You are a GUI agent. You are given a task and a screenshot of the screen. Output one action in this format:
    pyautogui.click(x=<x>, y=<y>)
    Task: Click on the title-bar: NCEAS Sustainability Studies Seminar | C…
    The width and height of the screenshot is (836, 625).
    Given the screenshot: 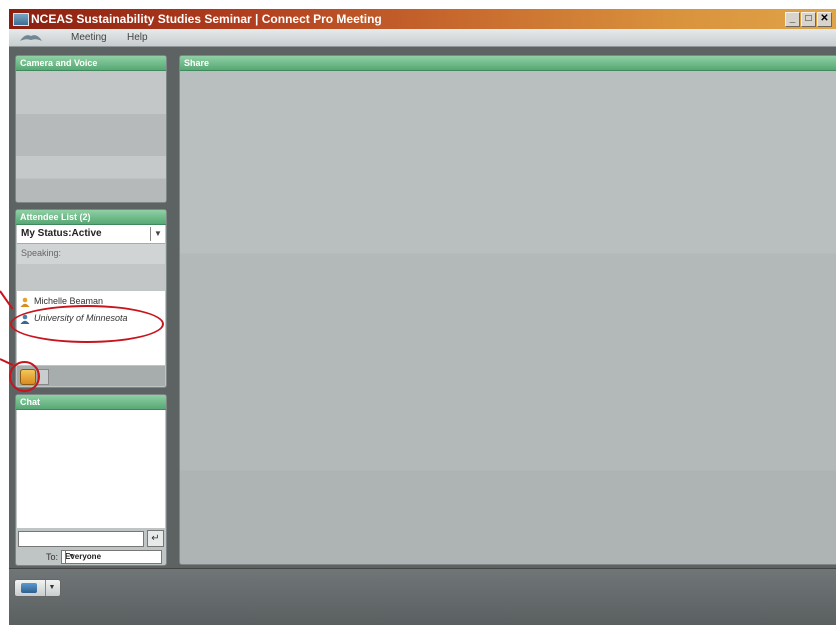 What is the action you would take?
    pyautogui.click(x=422, y=19)
    